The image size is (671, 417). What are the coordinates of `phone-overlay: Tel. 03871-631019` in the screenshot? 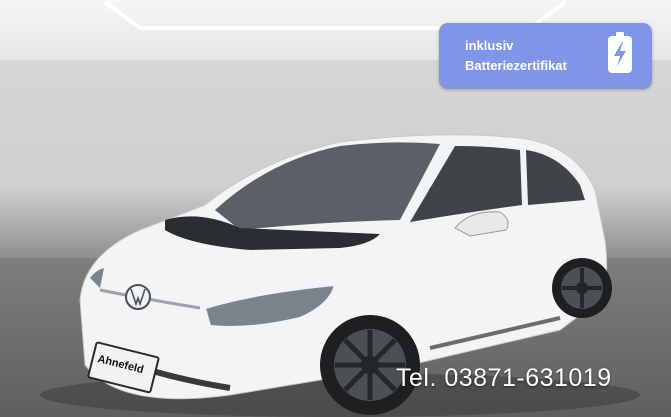 It's located at (504, 378).